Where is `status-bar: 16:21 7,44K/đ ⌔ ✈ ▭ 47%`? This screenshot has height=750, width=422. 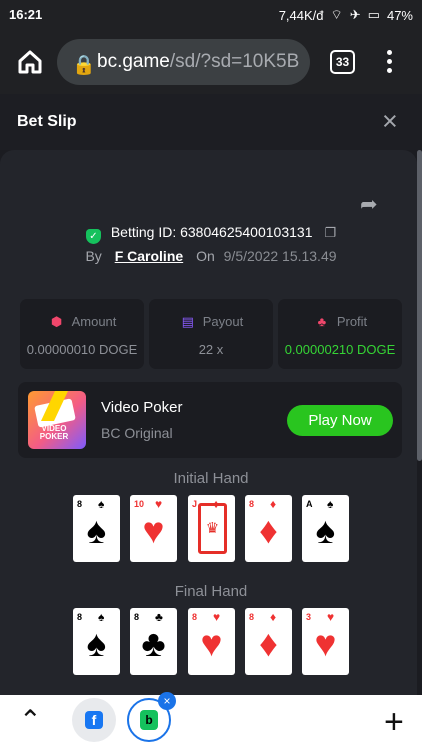 status-bar: 16:21 7,44K/đ ⌔ ✈ ▭ 47% is located at coordinates (211, 15).